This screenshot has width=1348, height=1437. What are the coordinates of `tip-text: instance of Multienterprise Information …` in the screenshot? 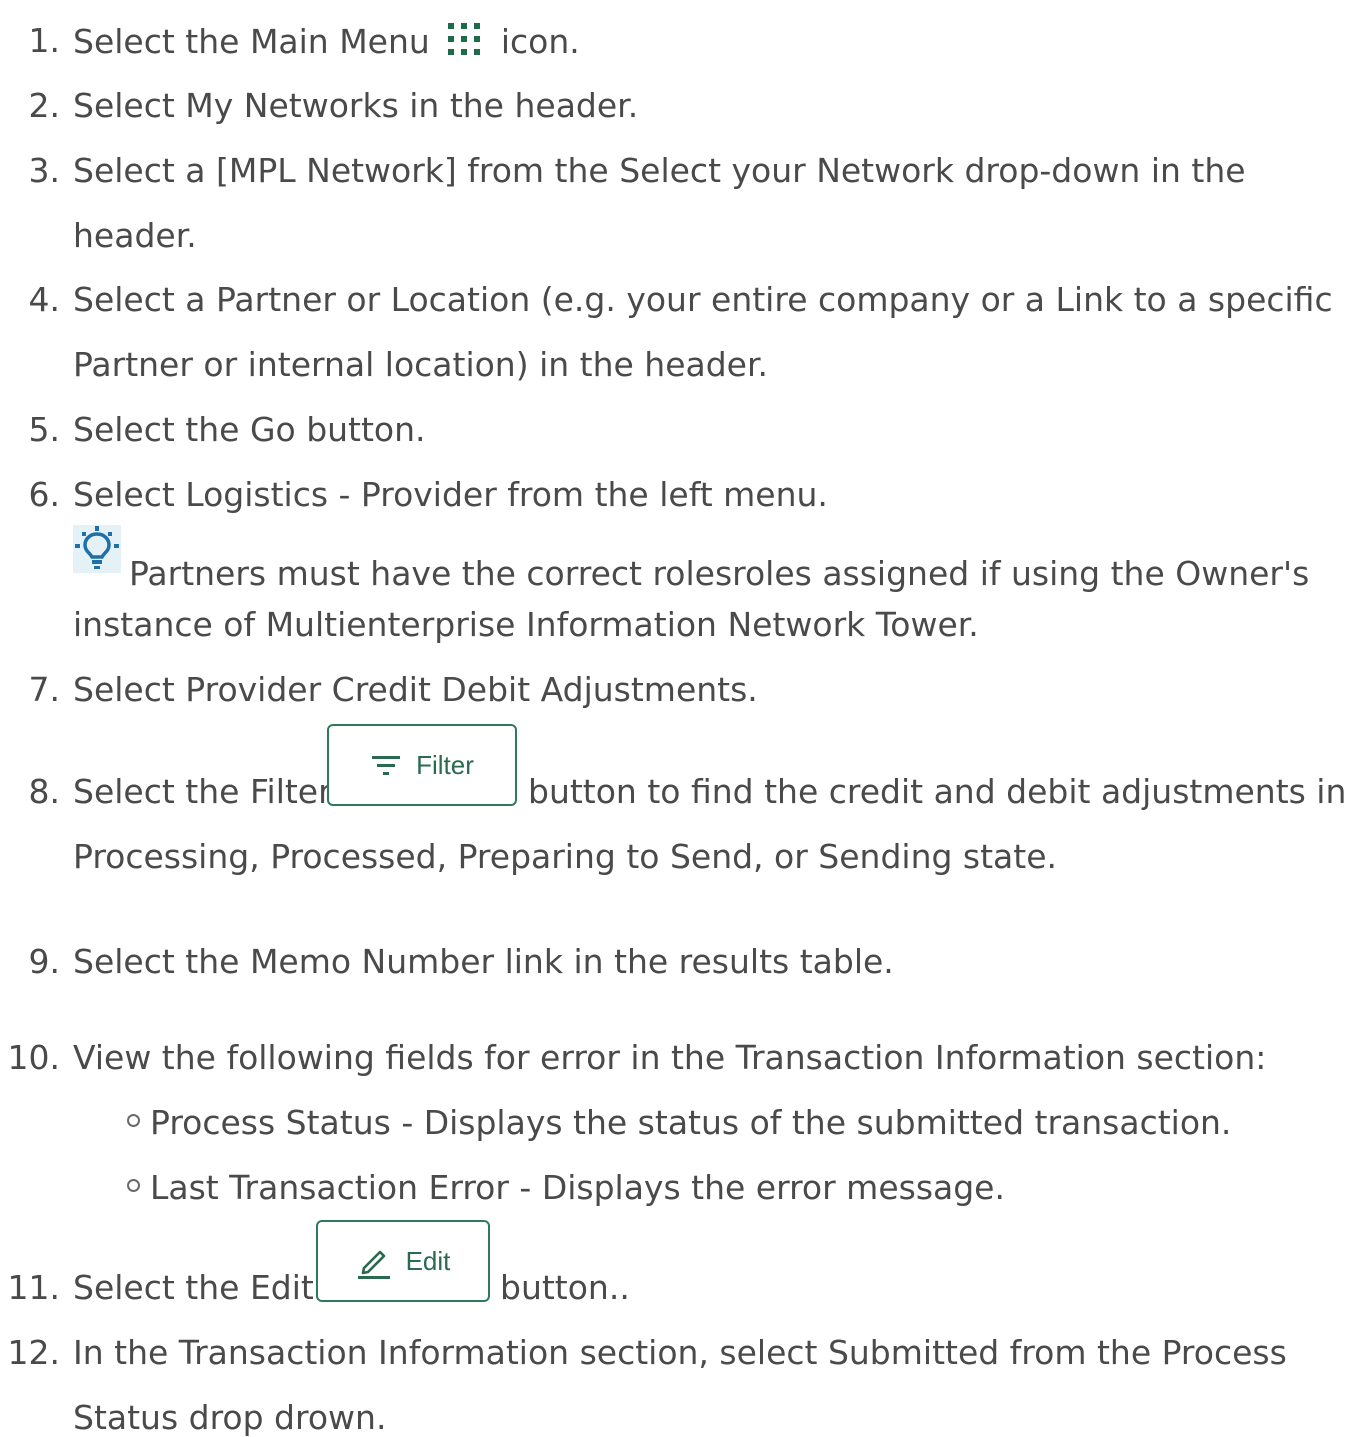 It's located at (526, 624).